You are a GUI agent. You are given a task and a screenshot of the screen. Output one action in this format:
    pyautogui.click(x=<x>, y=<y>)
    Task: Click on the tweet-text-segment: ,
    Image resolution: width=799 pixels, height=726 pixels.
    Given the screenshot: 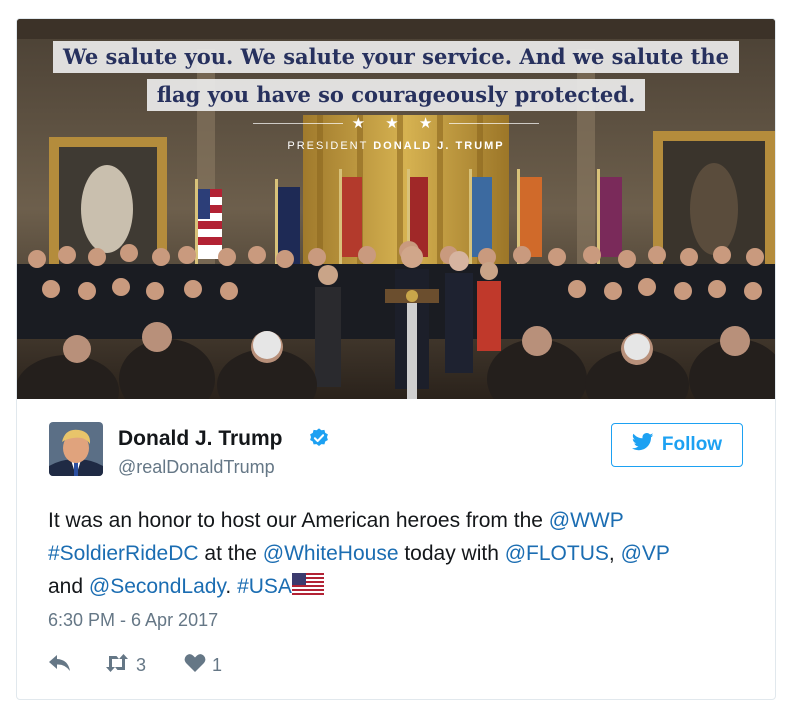 What is the action you would take?
    pyautogui.click(x=614, y=553)
    